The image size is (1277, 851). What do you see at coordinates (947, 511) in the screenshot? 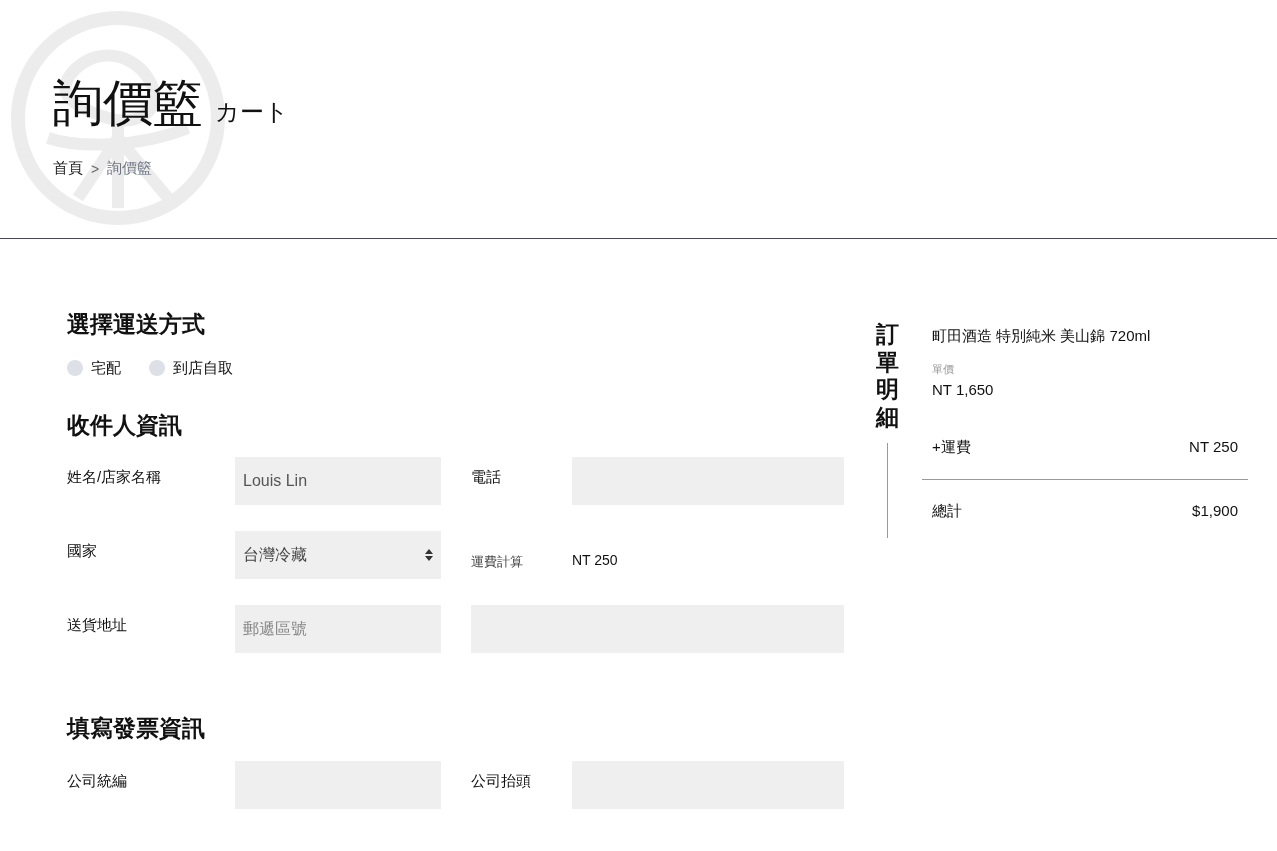
I see `total-label: 總計` at bounding box center [947, 511].